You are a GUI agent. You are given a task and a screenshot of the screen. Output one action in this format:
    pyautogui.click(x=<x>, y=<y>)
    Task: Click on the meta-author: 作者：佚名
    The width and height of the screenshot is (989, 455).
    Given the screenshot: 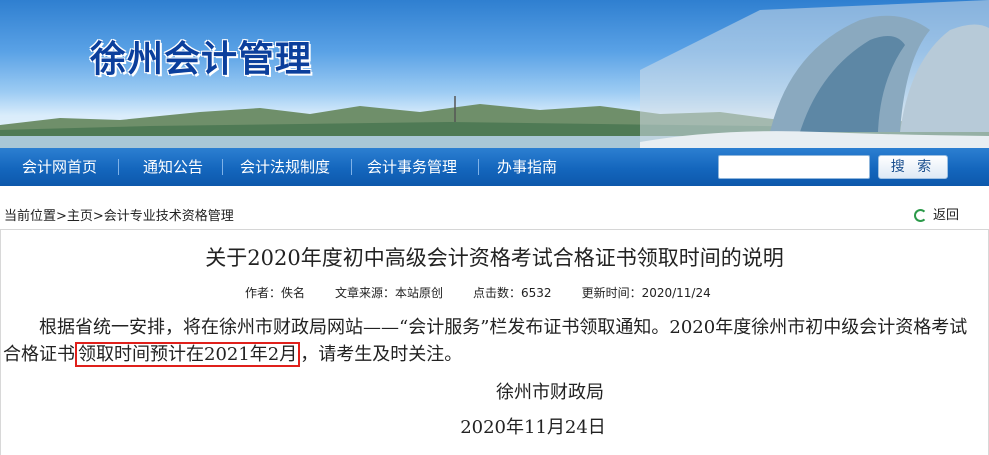 What is the action you would take?
    pyautogui.click(x=275, y=293)
    